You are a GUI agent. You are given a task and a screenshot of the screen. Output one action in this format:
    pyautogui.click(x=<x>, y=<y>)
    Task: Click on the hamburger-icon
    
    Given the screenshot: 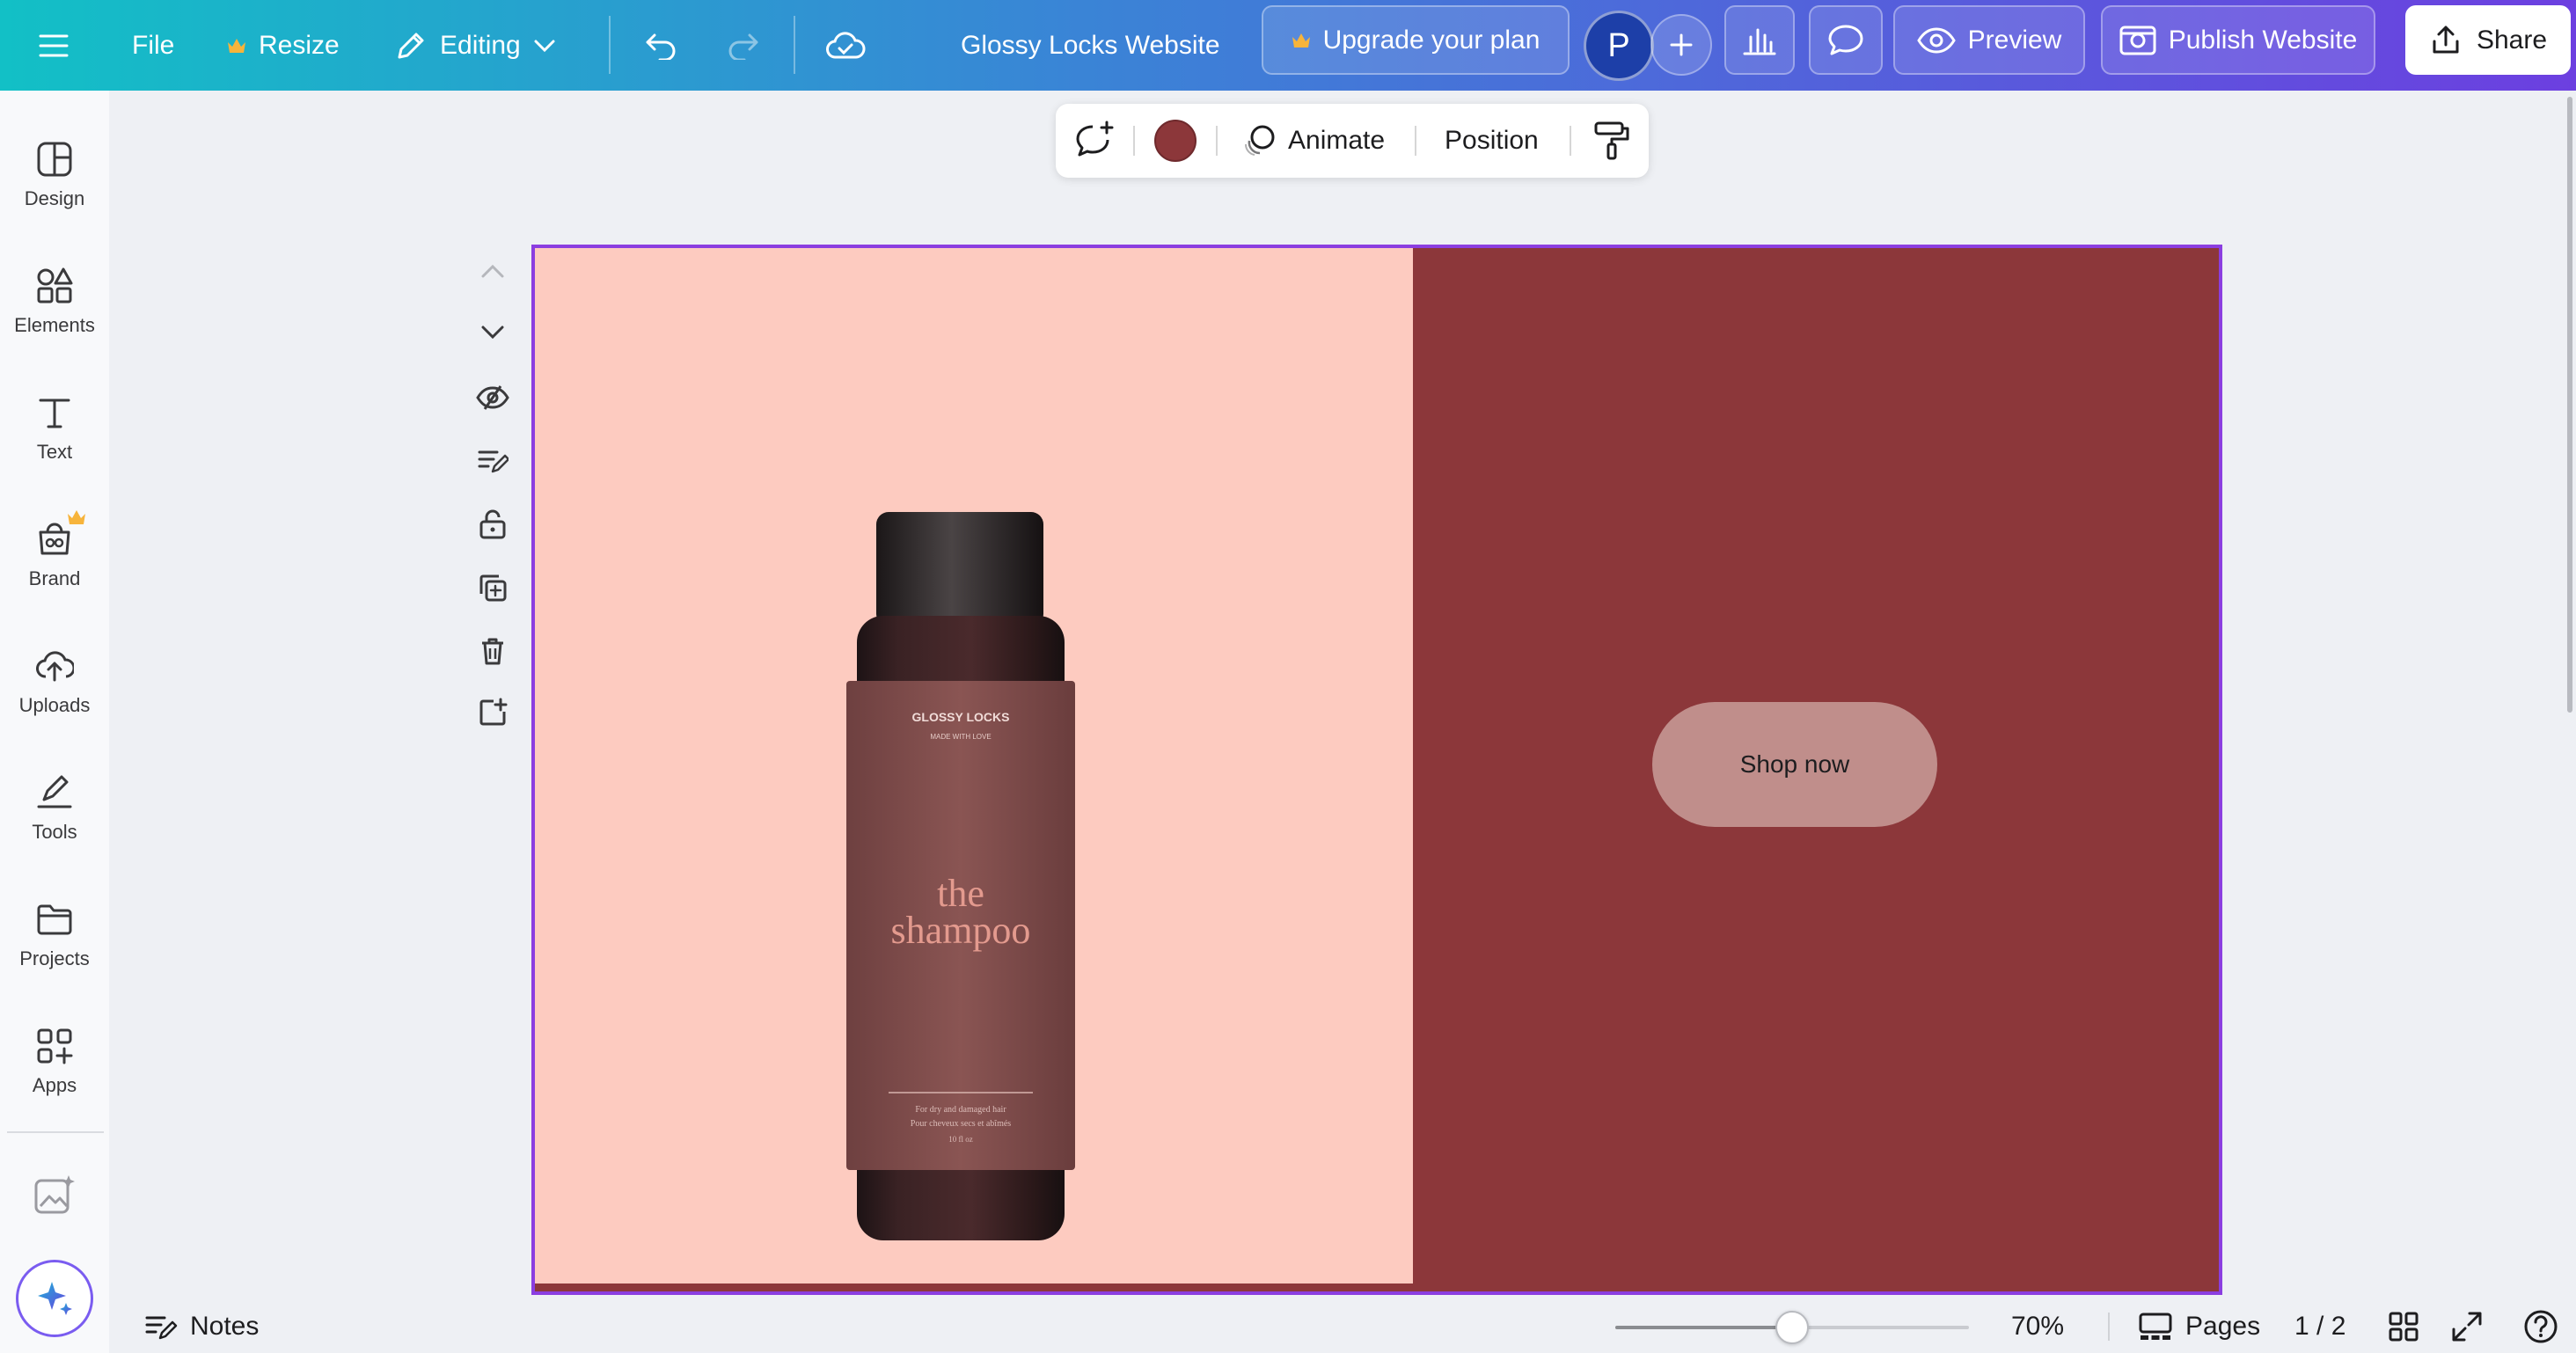 What is the action you would take?
    pyautogui.click(x=54, y=45)
    